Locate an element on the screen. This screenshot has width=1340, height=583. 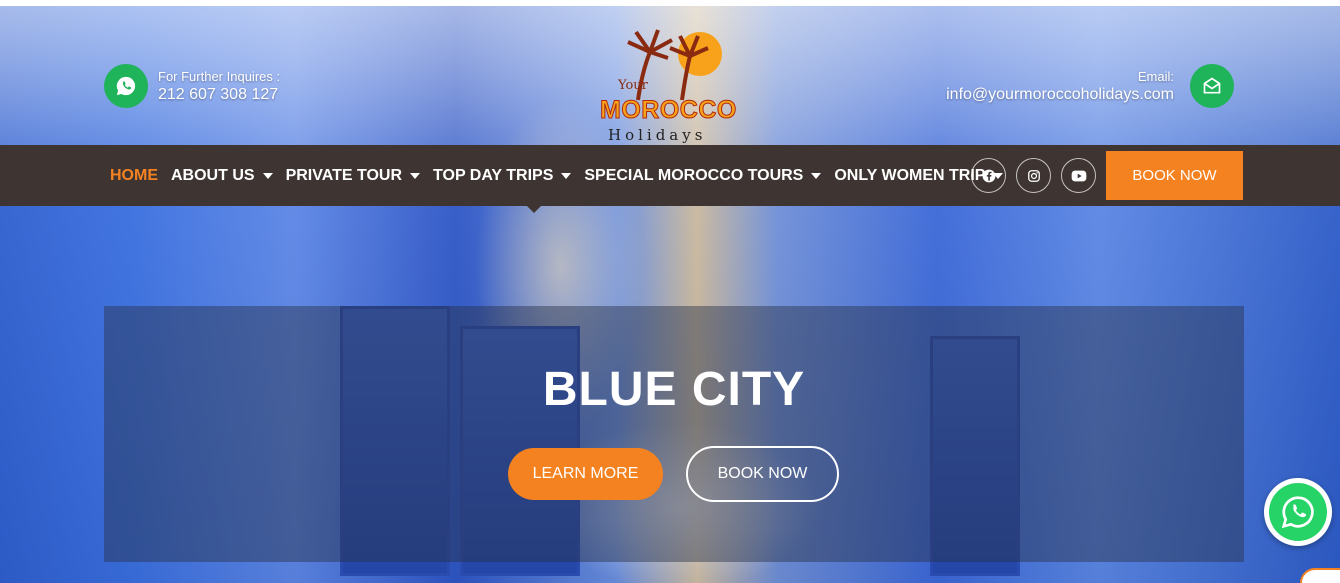
whatsapp-float-button is located at coordinates (1298, 512).